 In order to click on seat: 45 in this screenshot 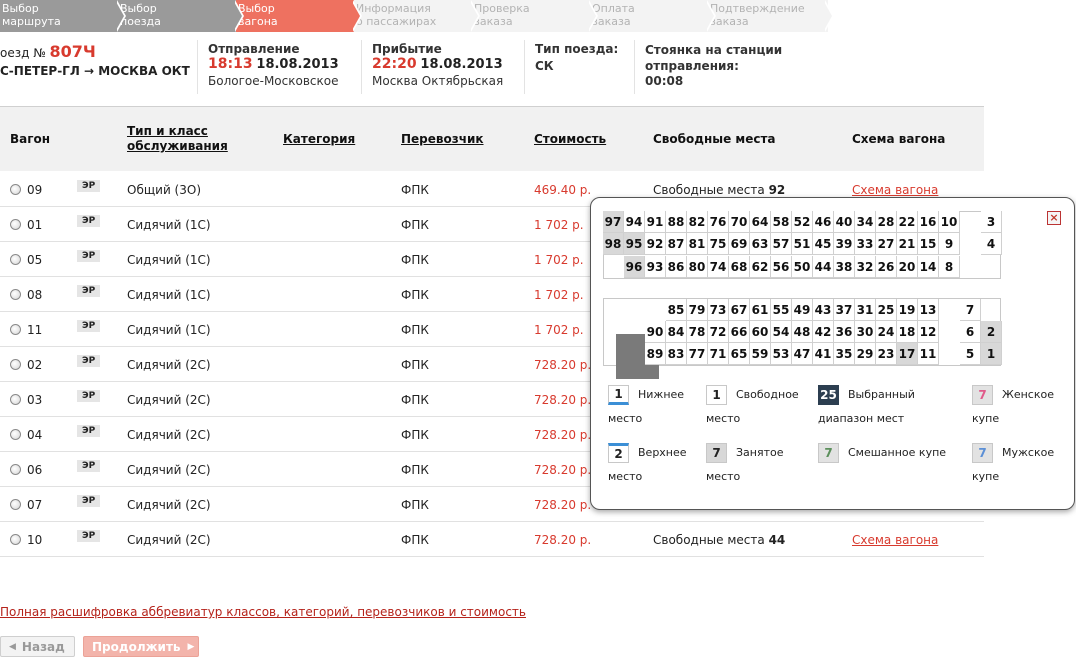, I will do `click(823, 244)`.